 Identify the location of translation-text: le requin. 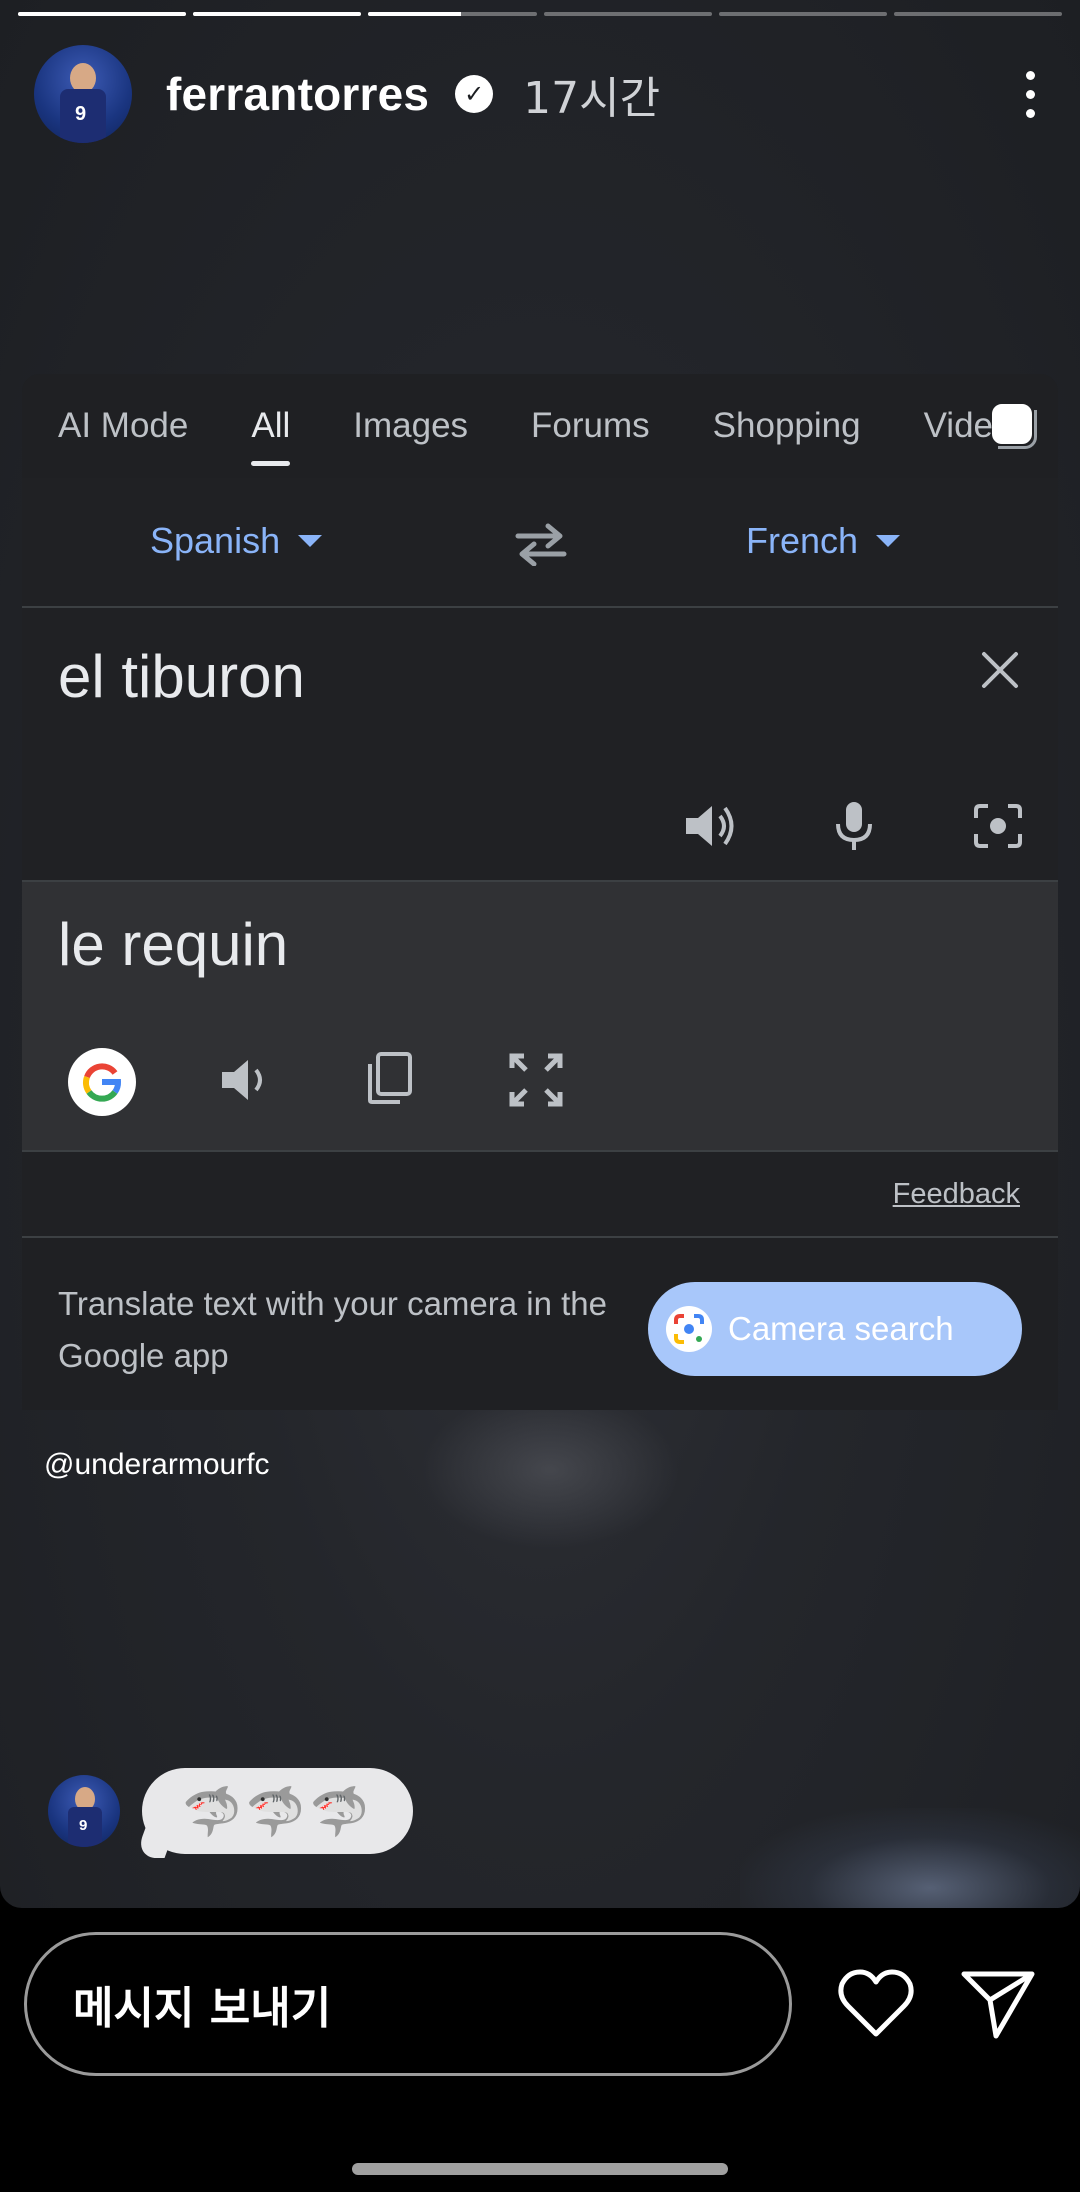
(173, 944).